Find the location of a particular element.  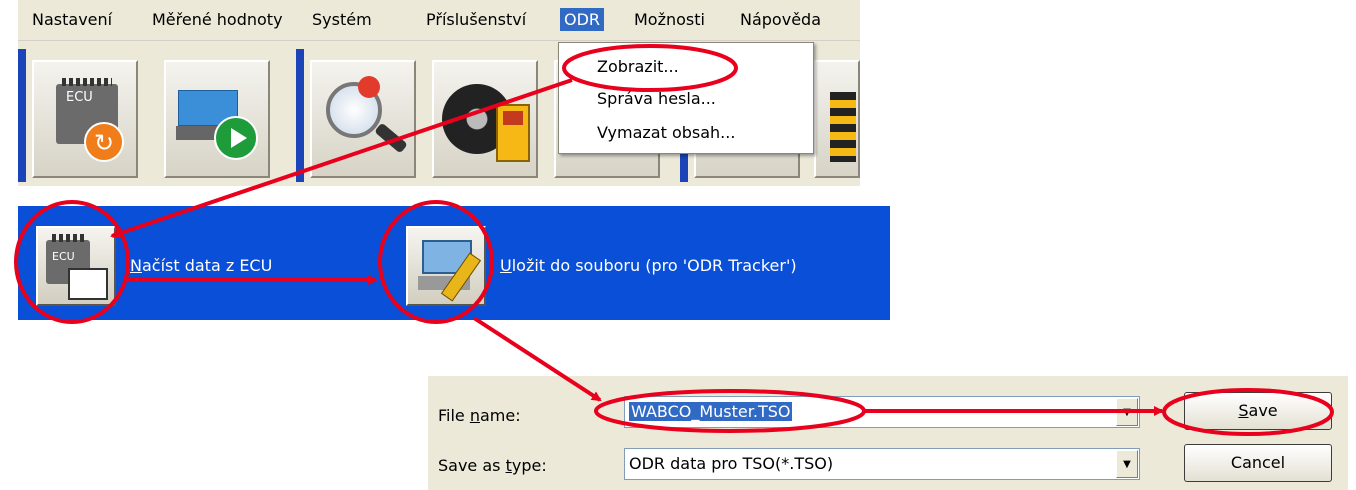

save-button: Save is located at coordinates (1258, 411).